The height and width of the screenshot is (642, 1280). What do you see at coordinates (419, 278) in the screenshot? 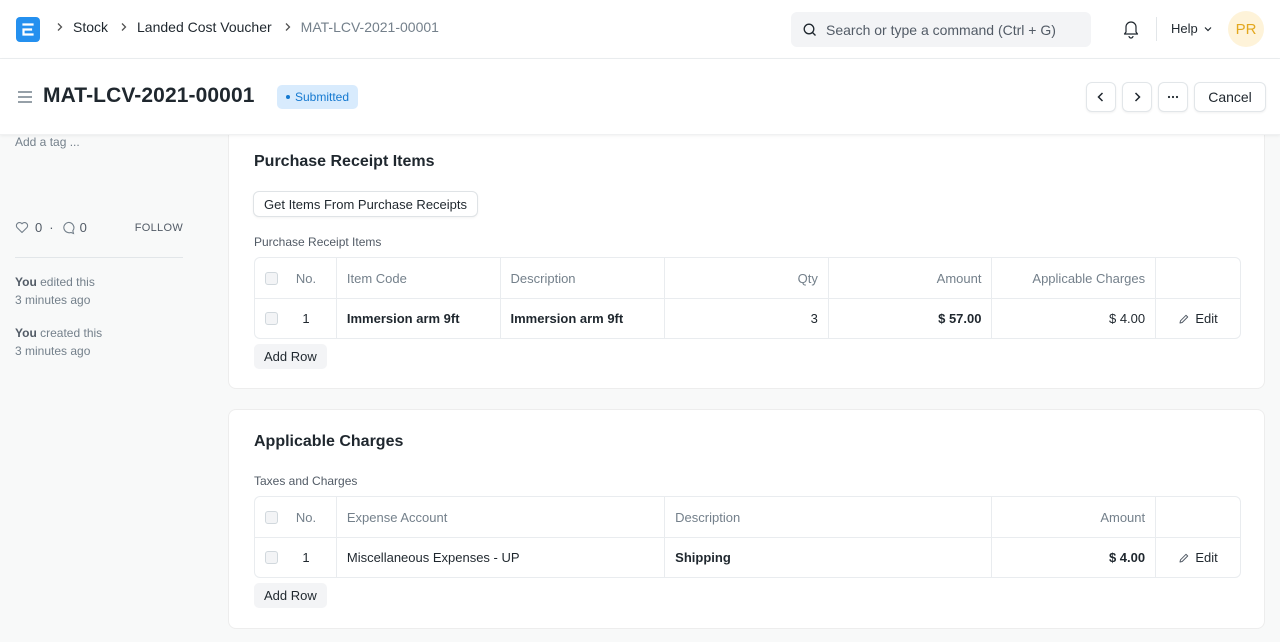
I see `header-item-code: Item Code` at bounding box center [419, 278].